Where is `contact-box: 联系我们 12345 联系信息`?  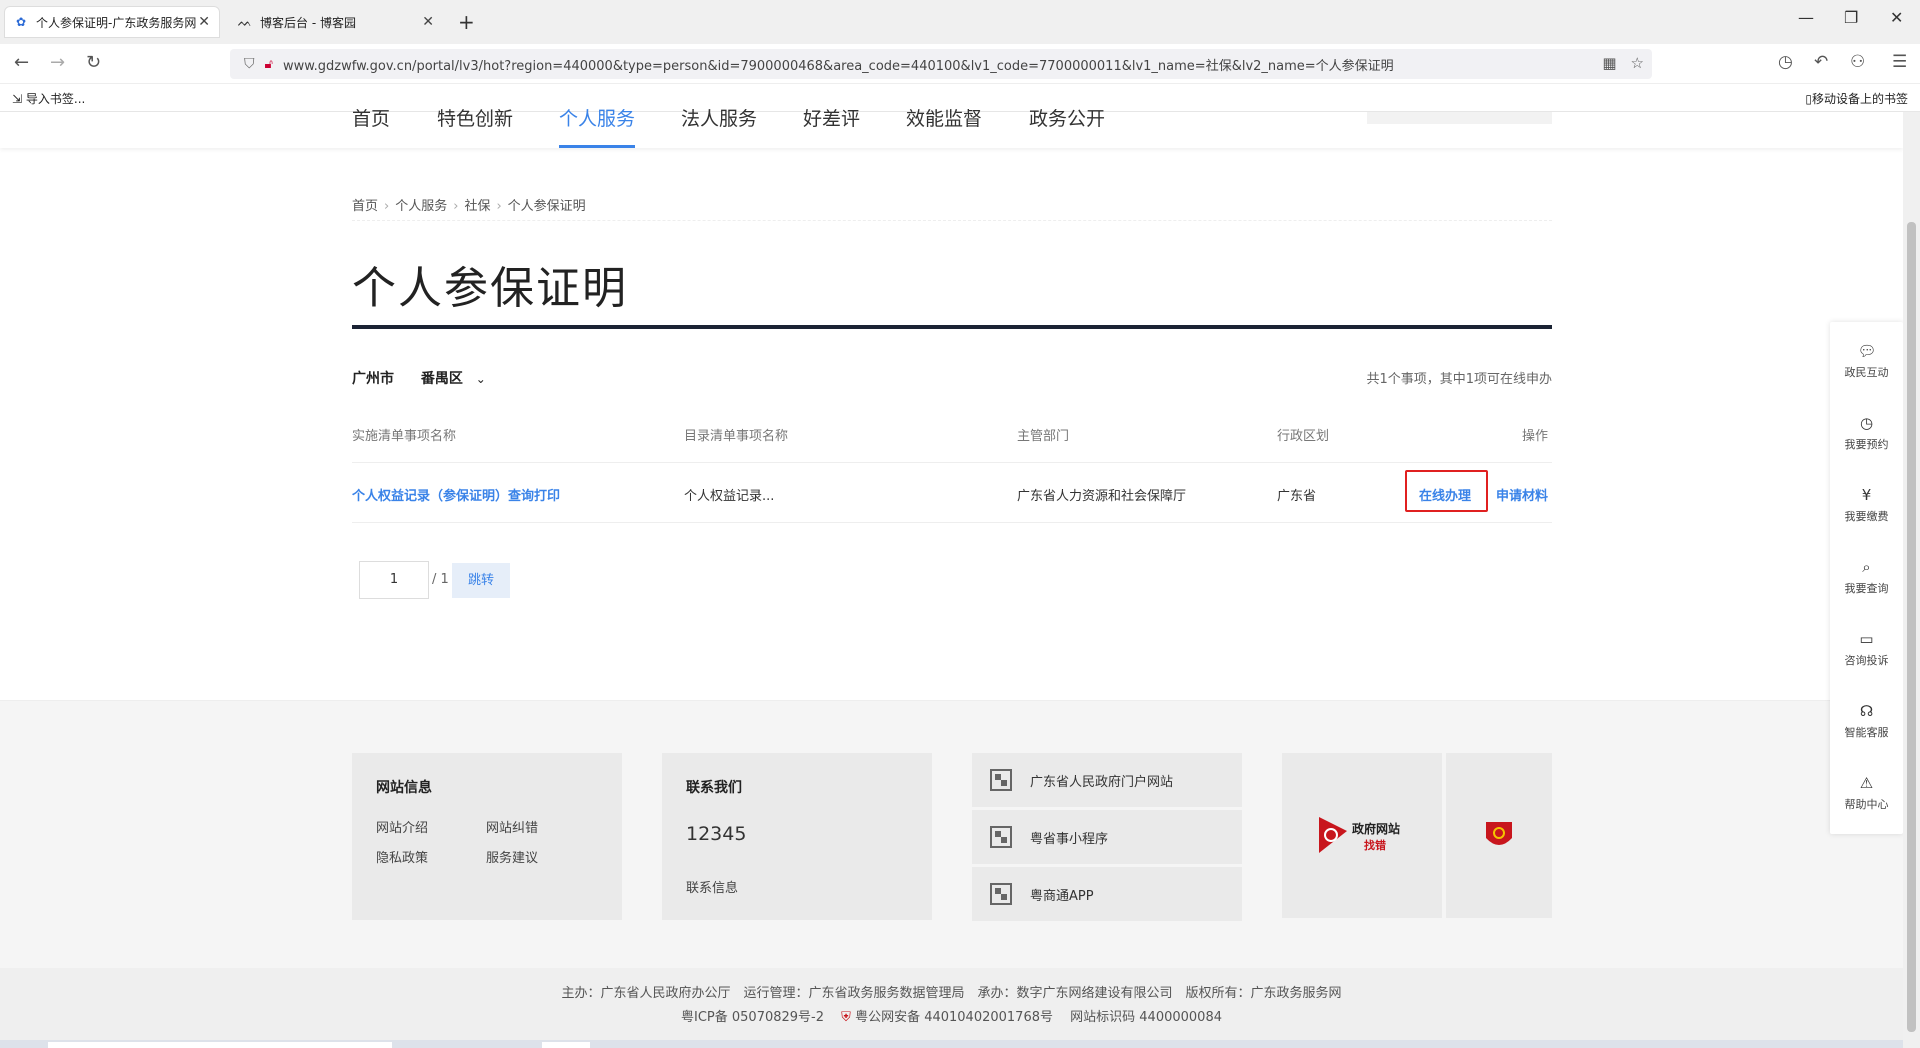 contact-box: 联系我们 12345 联系信息 is located at coordinates (797, 836).